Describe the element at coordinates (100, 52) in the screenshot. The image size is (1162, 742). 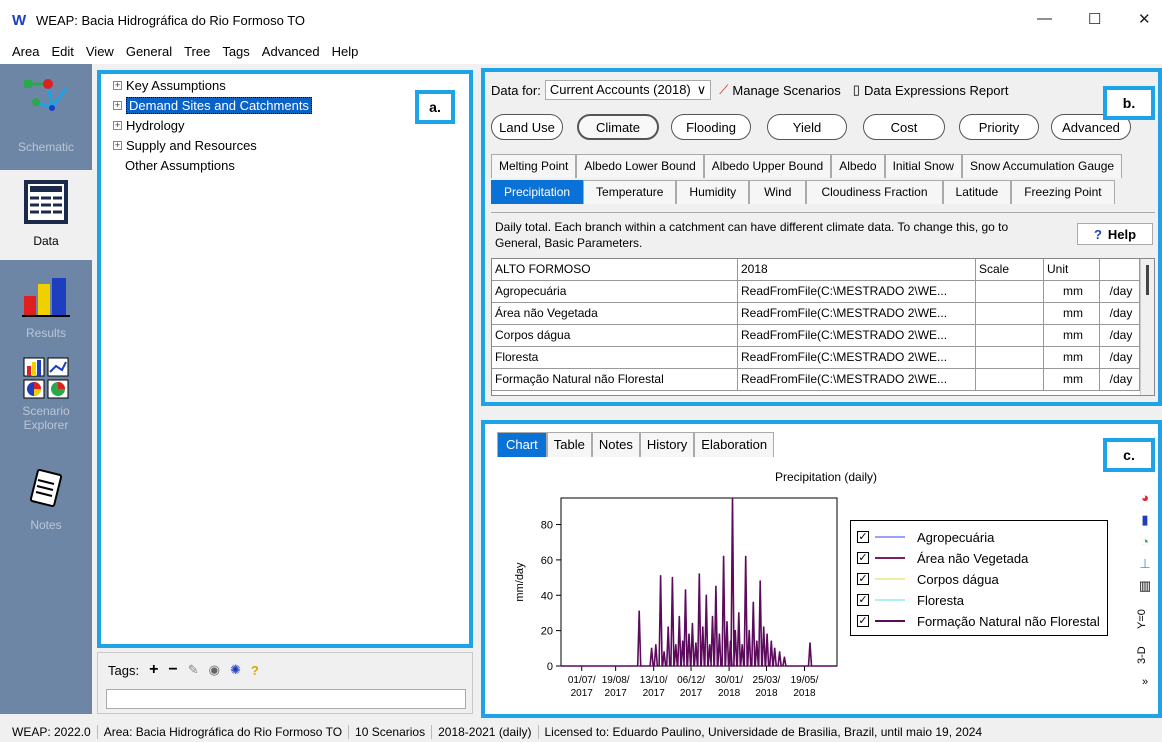
I see `menu-view: View` at that location.